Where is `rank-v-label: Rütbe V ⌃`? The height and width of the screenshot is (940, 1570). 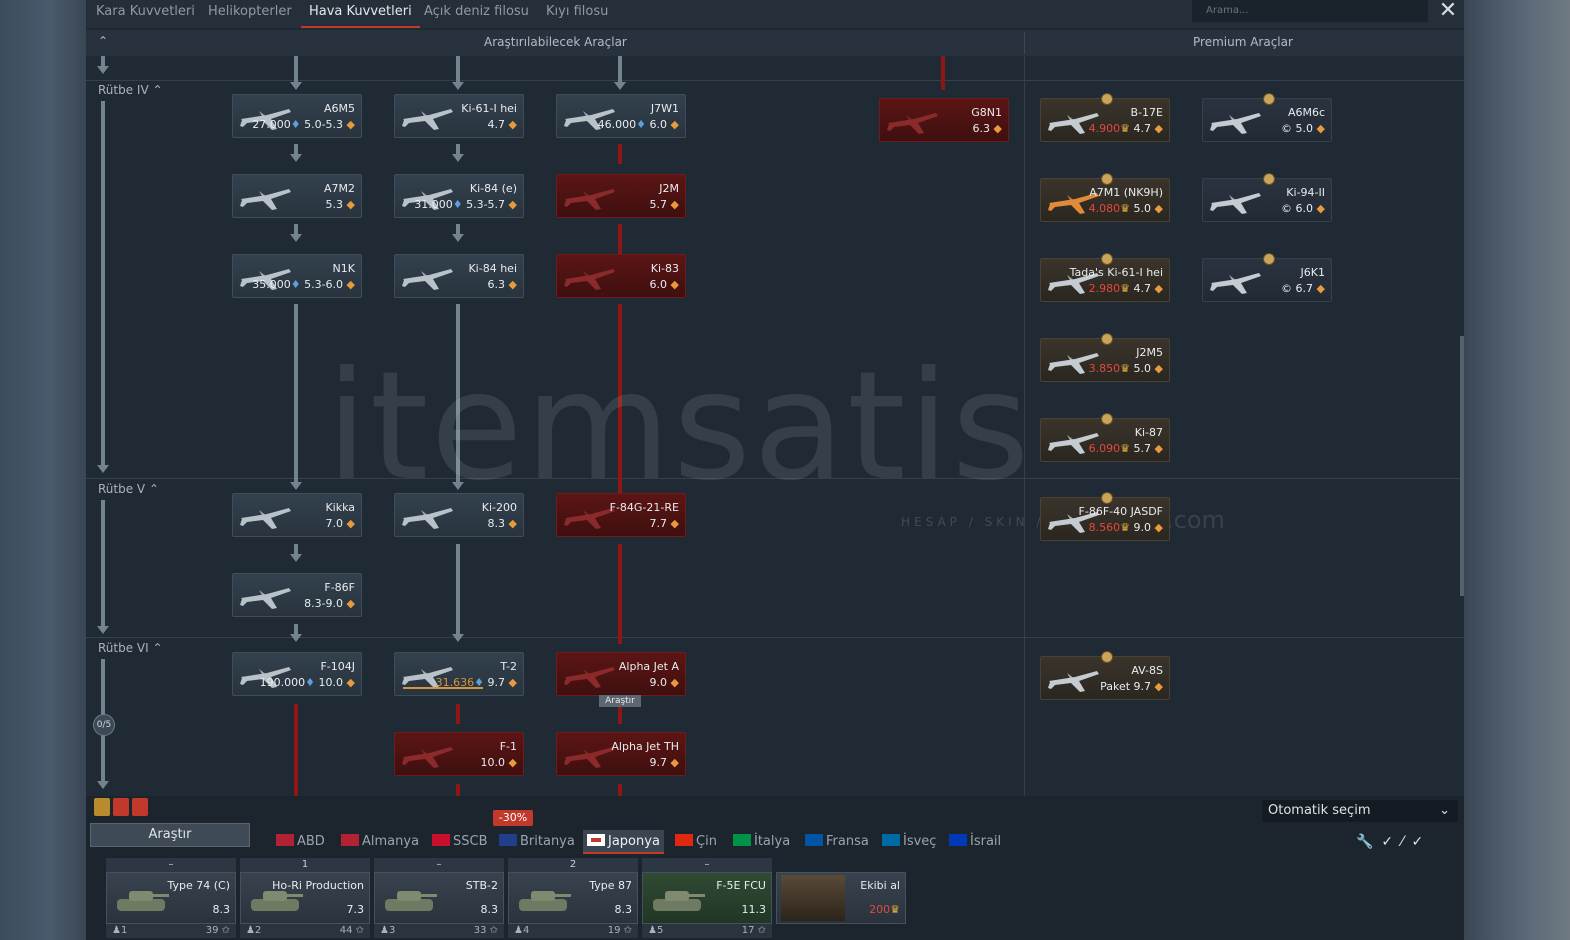
rank-v-label: Rütbe V ⌃ is located at coordinates (128, 489).